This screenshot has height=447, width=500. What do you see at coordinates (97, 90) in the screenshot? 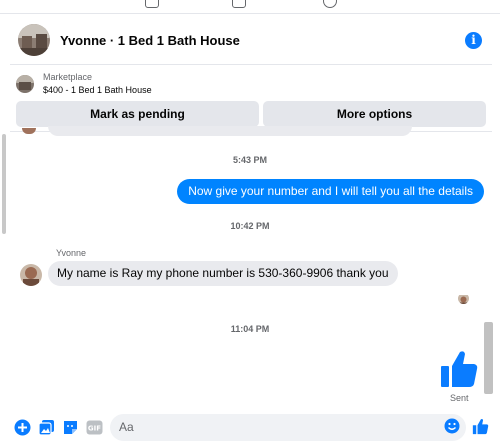
I see `listing-price-title: $400 - 1 Bed 1 Bath House` at bounding box center [97, 90].